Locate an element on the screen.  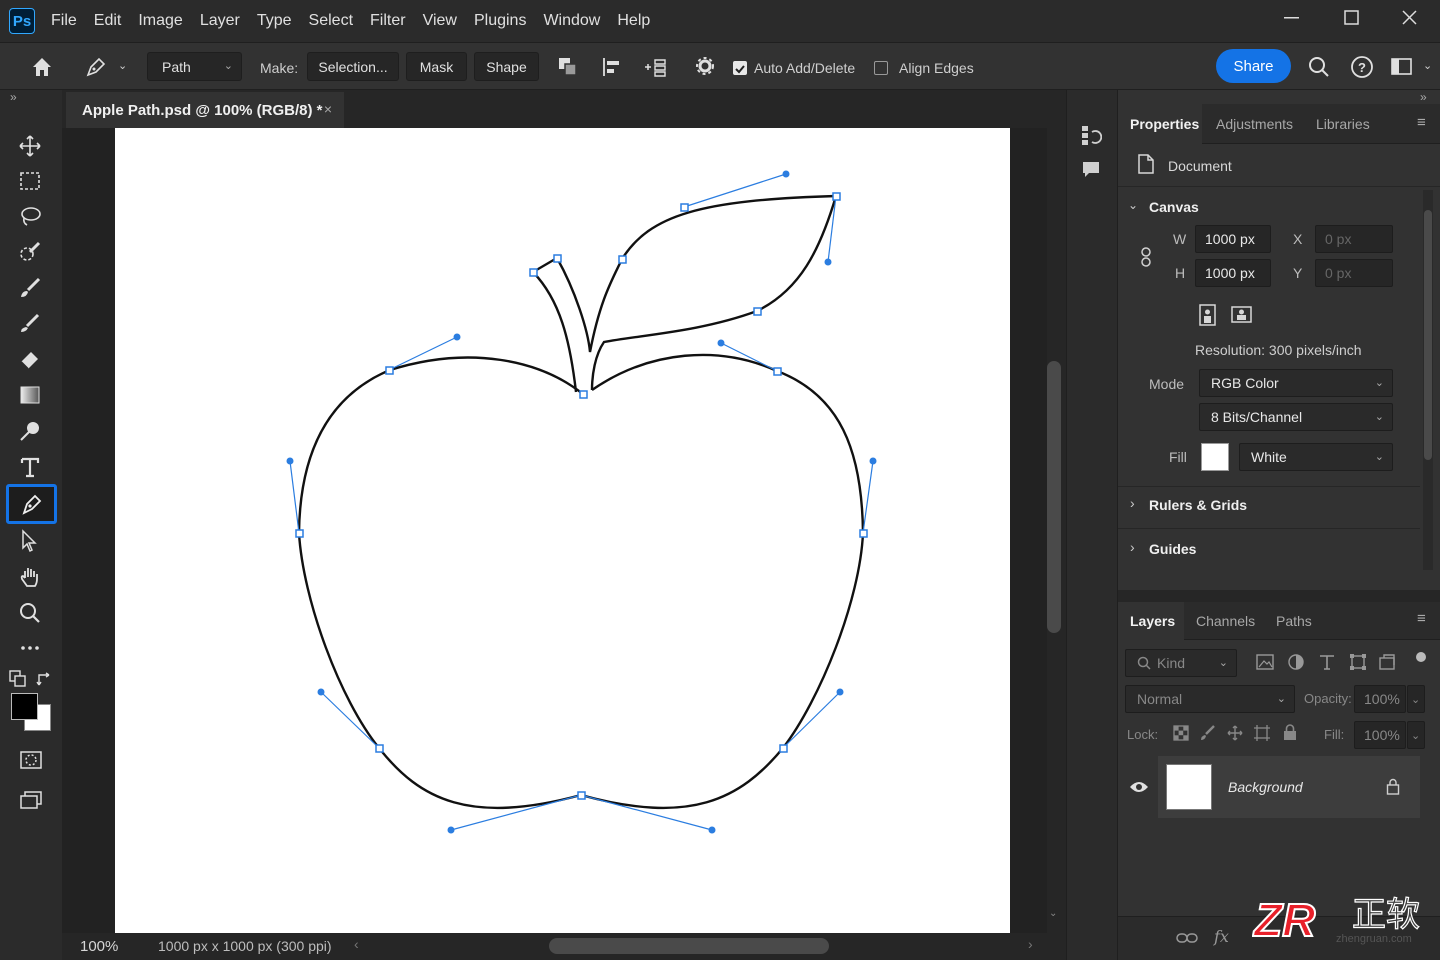
hand-tool is located at coordinates (30, 577).